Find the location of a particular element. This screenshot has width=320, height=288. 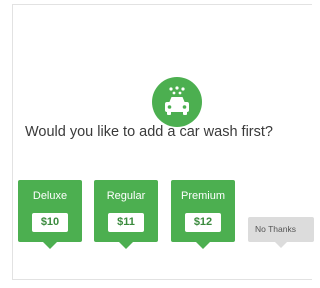

deluxe-option-button: Deluxe $10 is located at coordinates (50, 214).